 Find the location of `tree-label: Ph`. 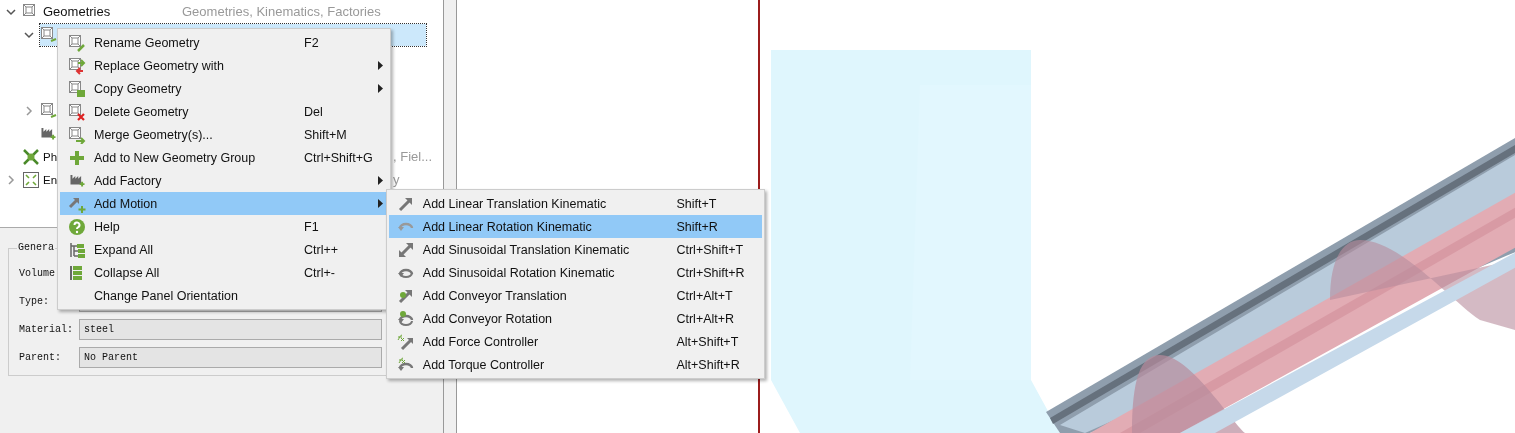

tree-label: Ph is located at coordinates (50, 156).